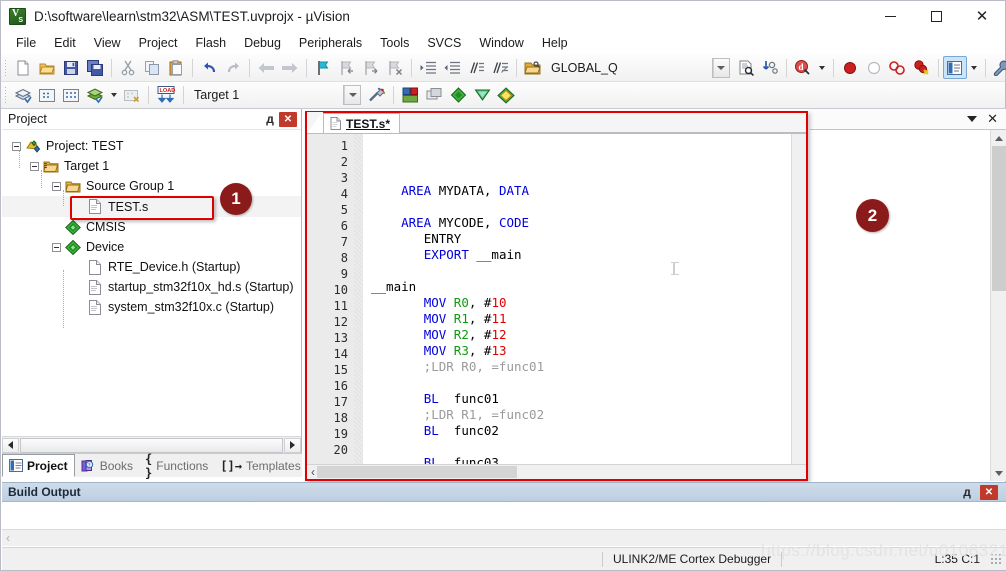  Describe the element at coordinates (998, 473) in the screenshot. I see `scroll-down-button` at that location.